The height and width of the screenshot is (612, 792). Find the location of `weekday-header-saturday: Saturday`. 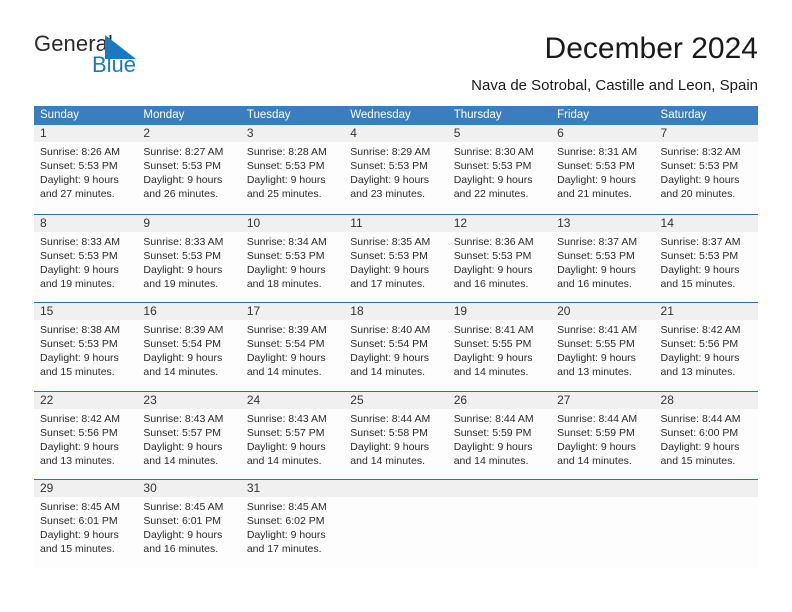

weekday-header-saturday: Saturday is located at coordinates (683, 115).